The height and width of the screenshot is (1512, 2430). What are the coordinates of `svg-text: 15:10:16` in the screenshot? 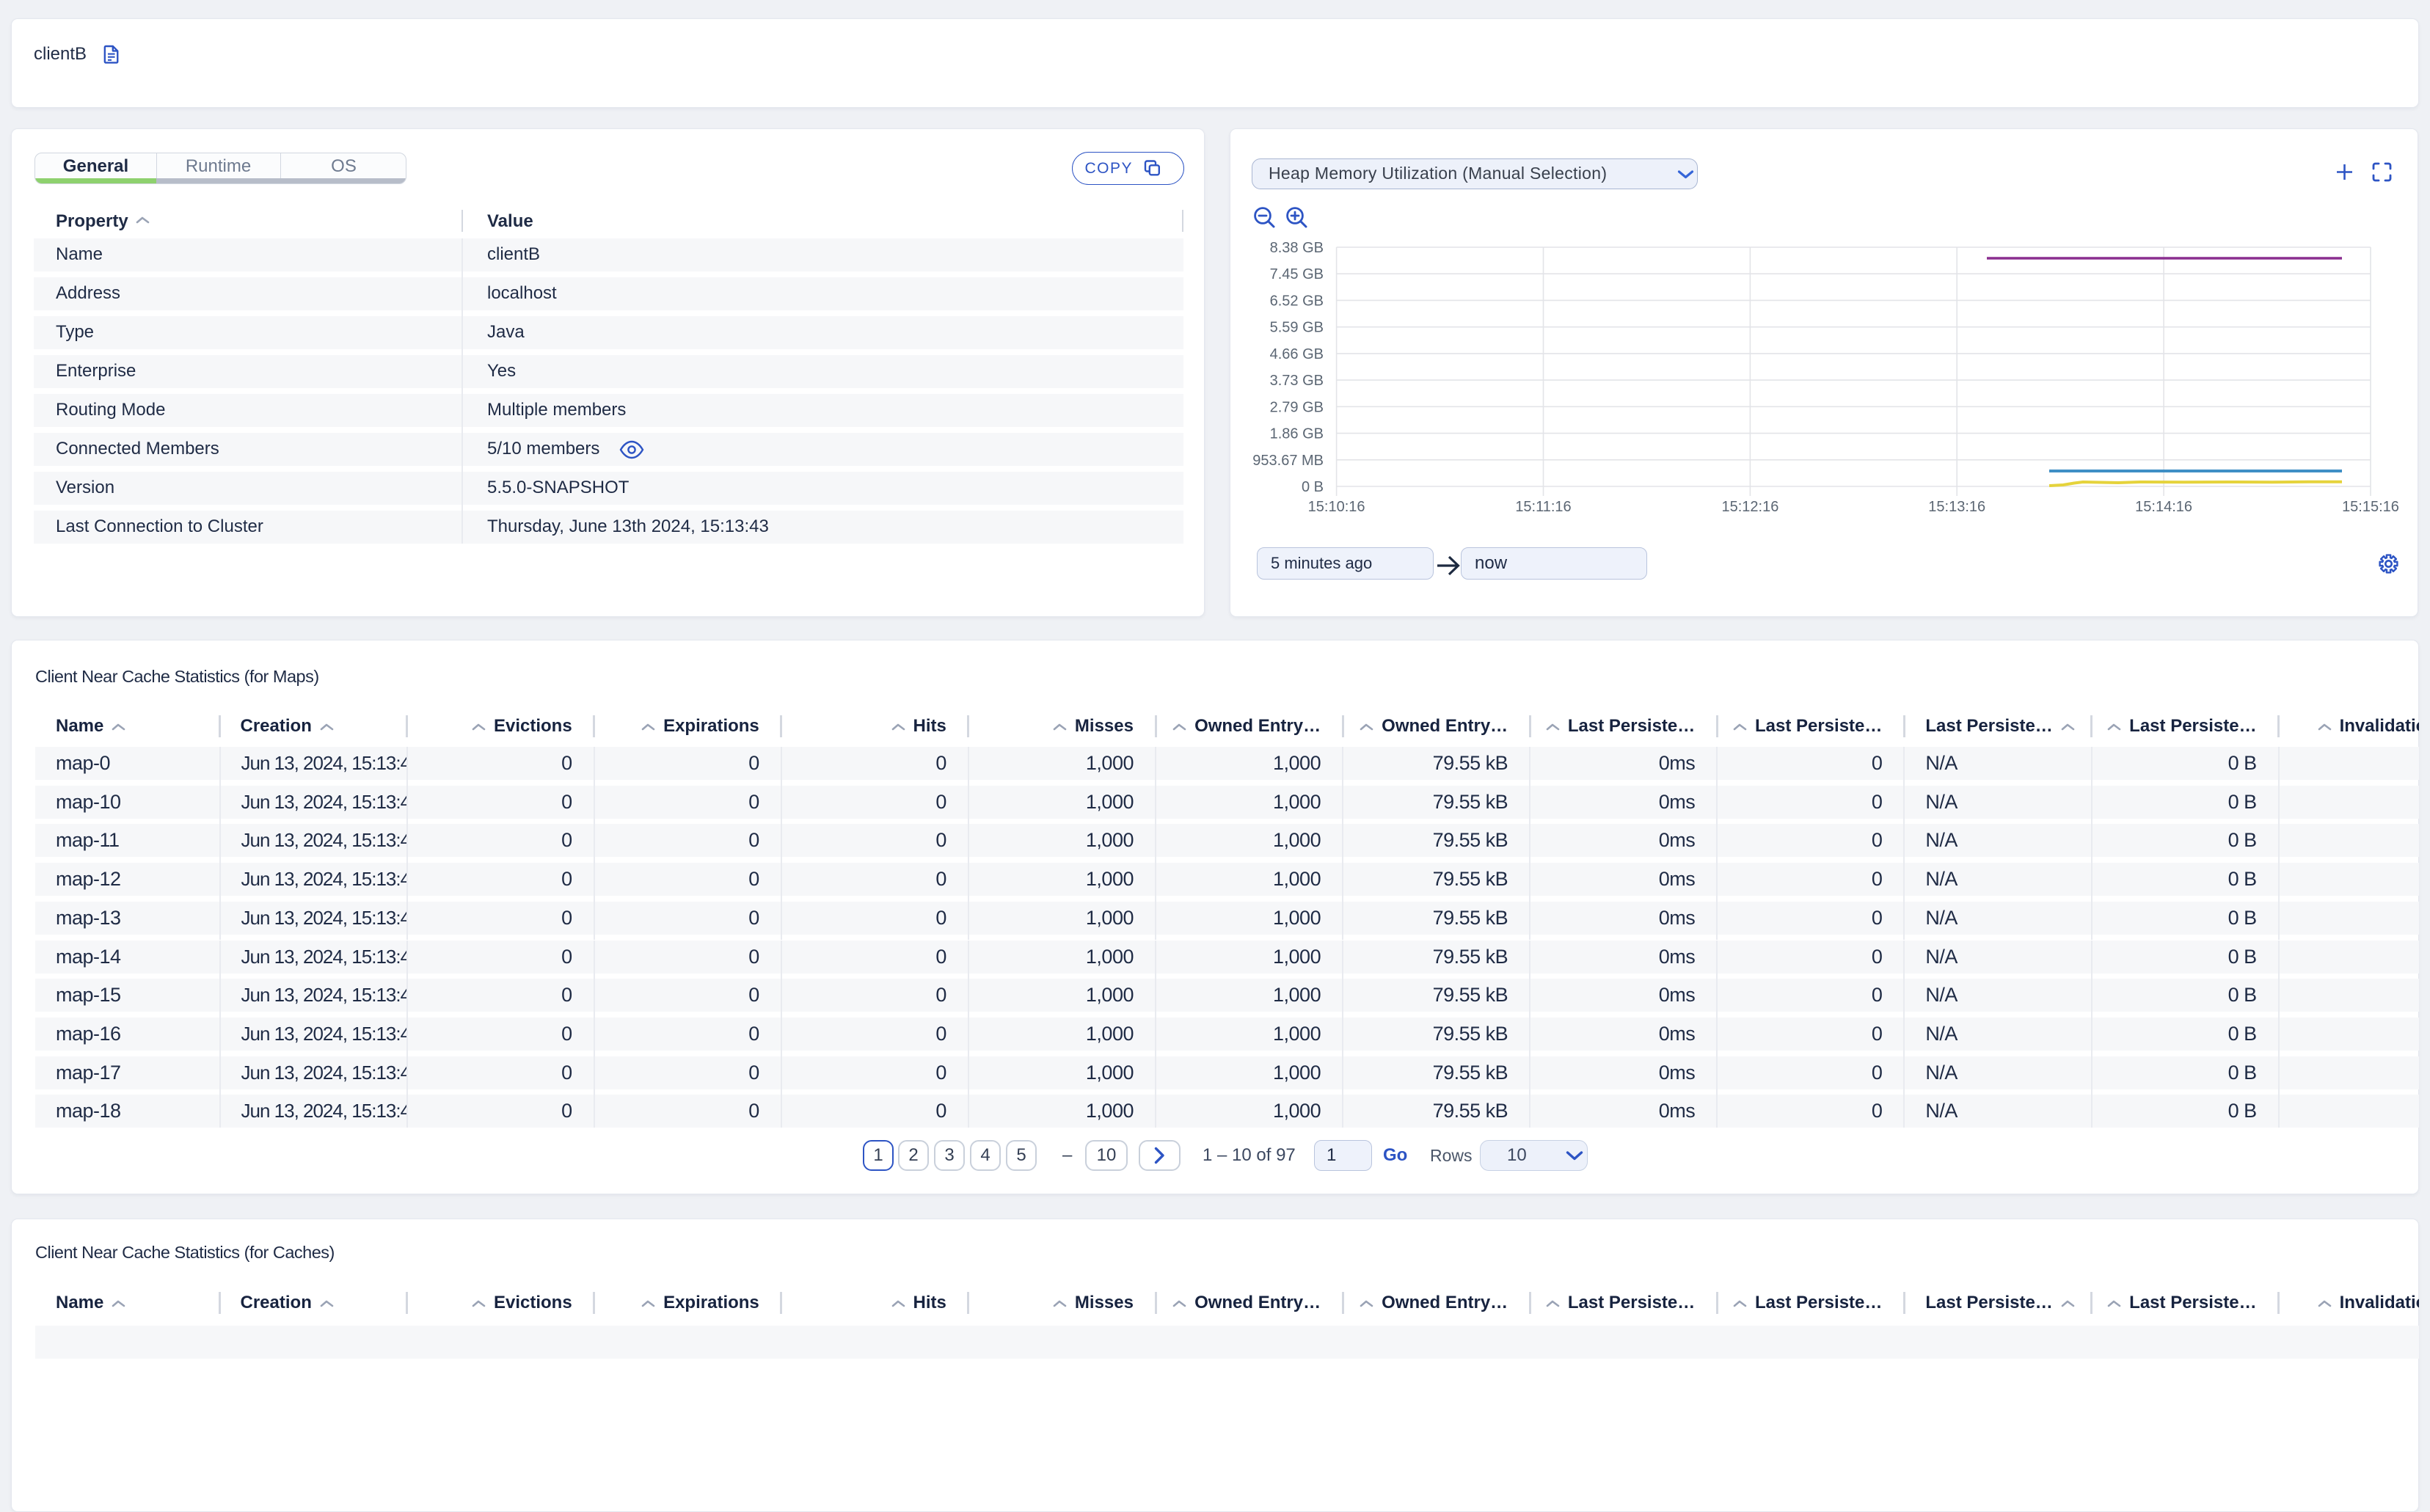 It's located at (1336, 507).